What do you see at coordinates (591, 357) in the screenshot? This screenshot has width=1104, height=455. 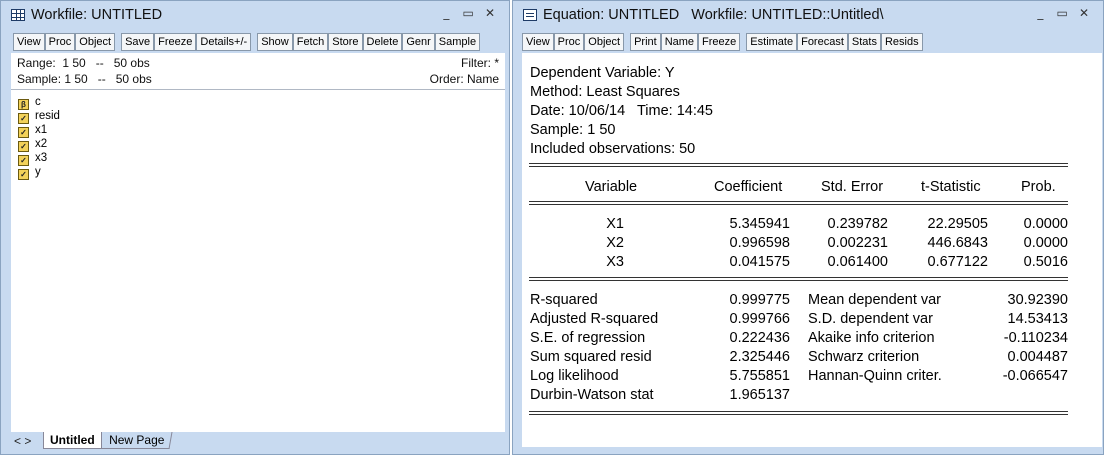 I see `stat-label: Sum squared resid` at bounding box center [591, 357].